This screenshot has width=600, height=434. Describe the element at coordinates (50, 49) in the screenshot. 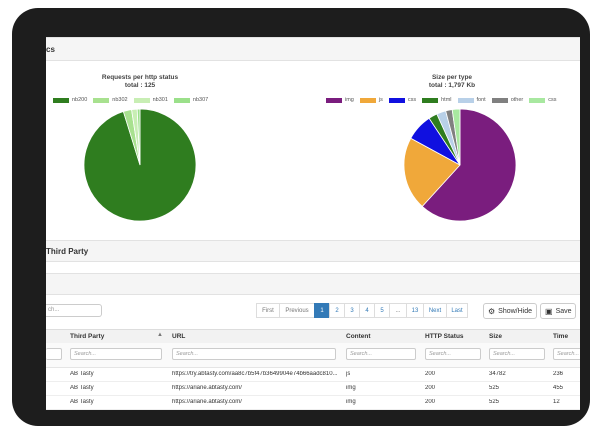

I see `statistics-title: cs` at that location.